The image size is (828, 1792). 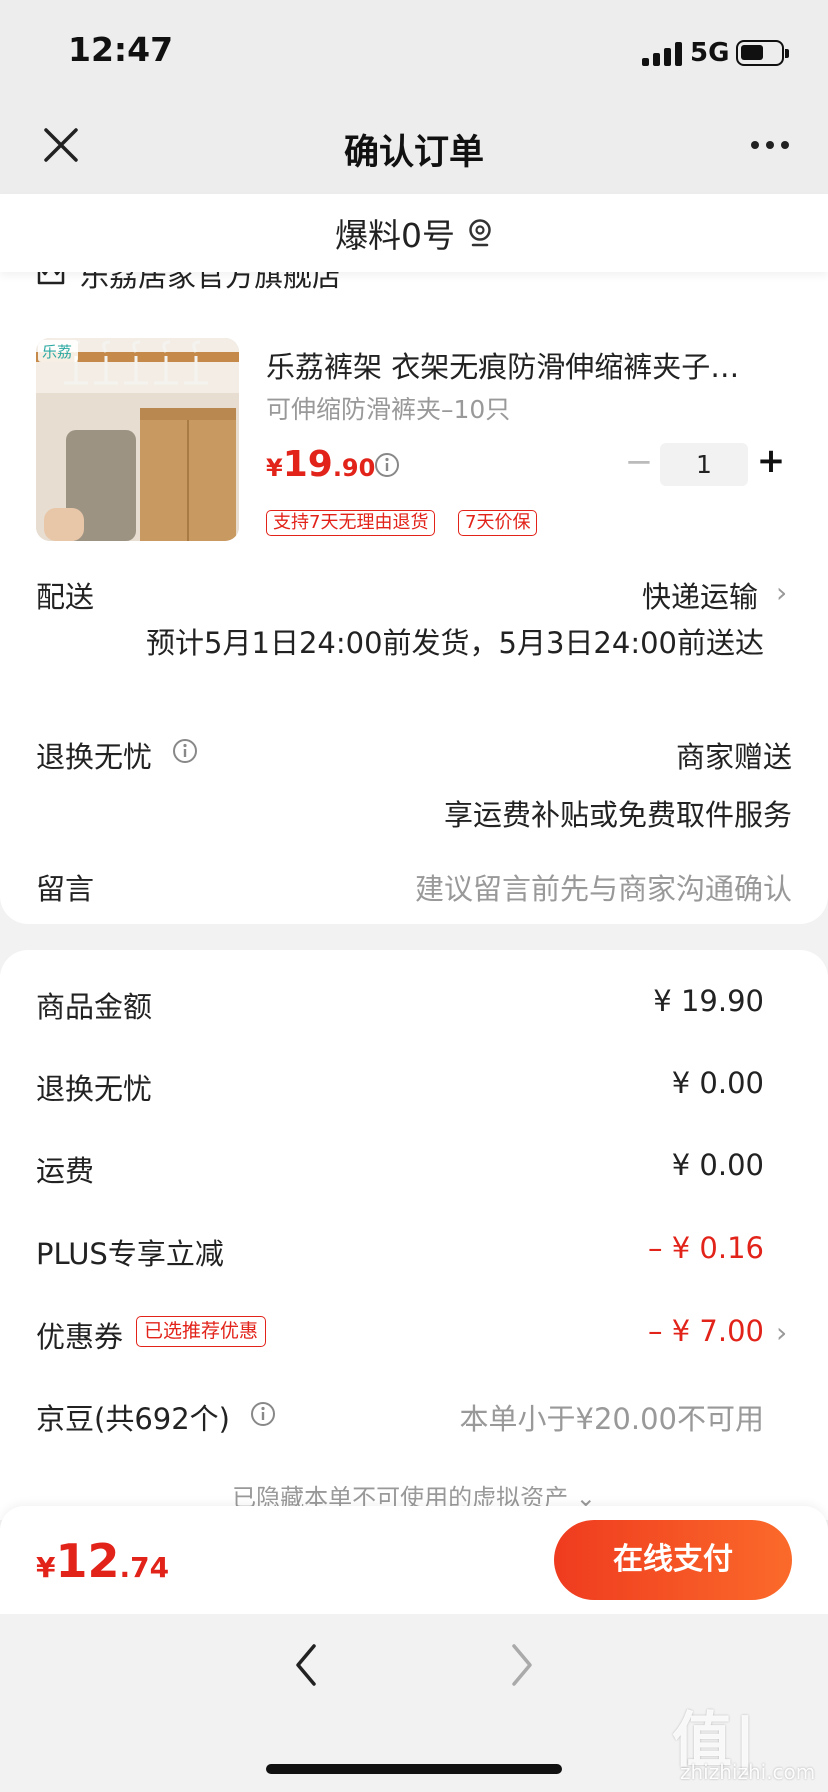 I want to click on address-bar: 爆料0号, so click(x=414, y=233).